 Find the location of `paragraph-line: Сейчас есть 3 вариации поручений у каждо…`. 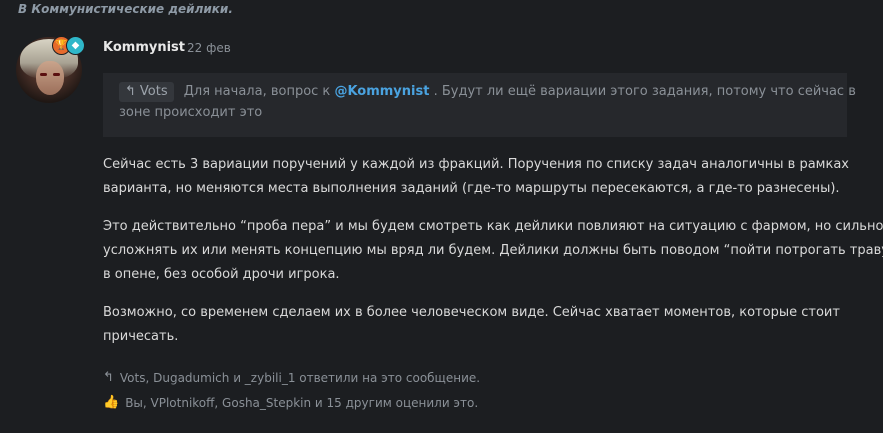

paragraph-line: Сейчас есть 3 вариации поручений у каждо… is located at coordinates (476, 164).